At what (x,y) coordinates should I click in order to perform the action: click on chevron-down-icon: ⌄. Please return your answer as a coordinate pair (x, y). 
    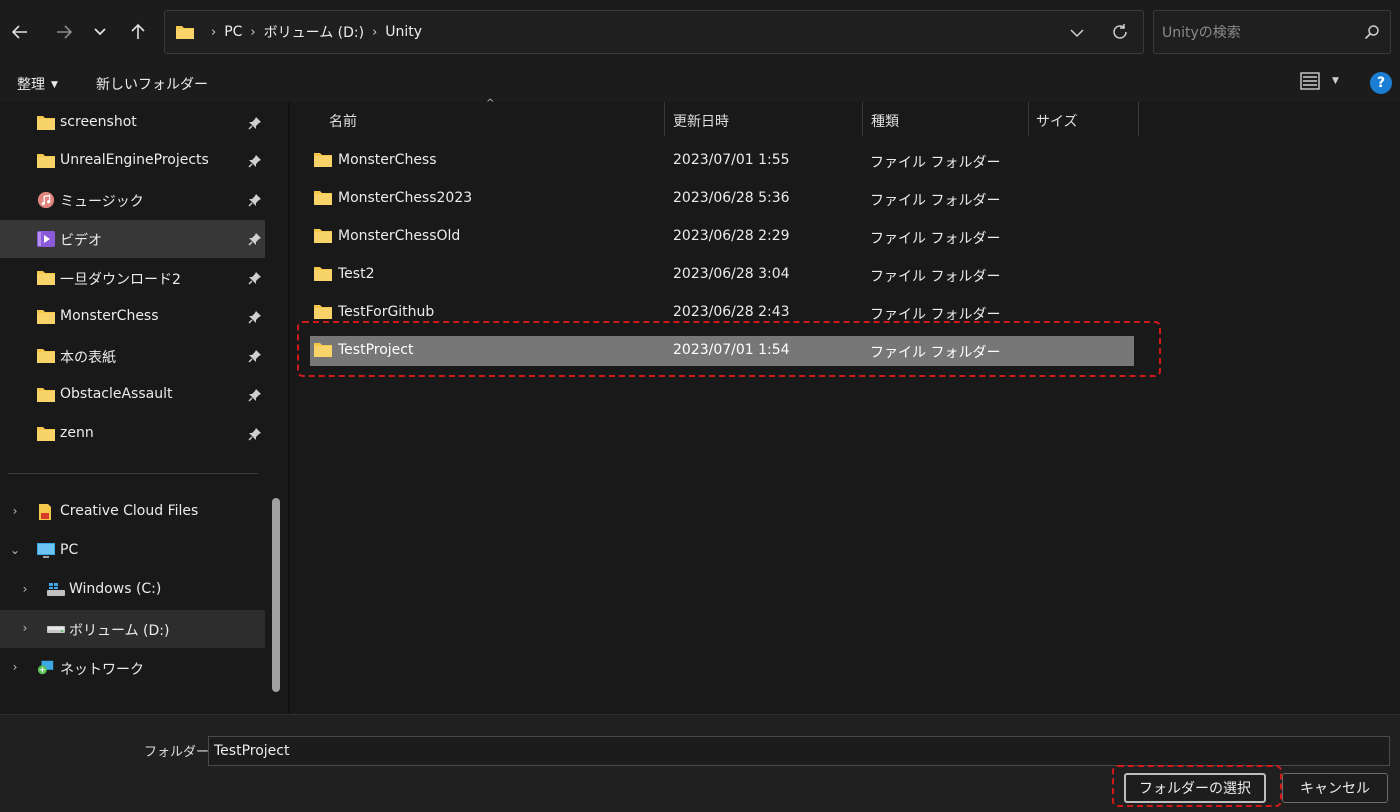
    Looking at the image, I should click on (15, 550).